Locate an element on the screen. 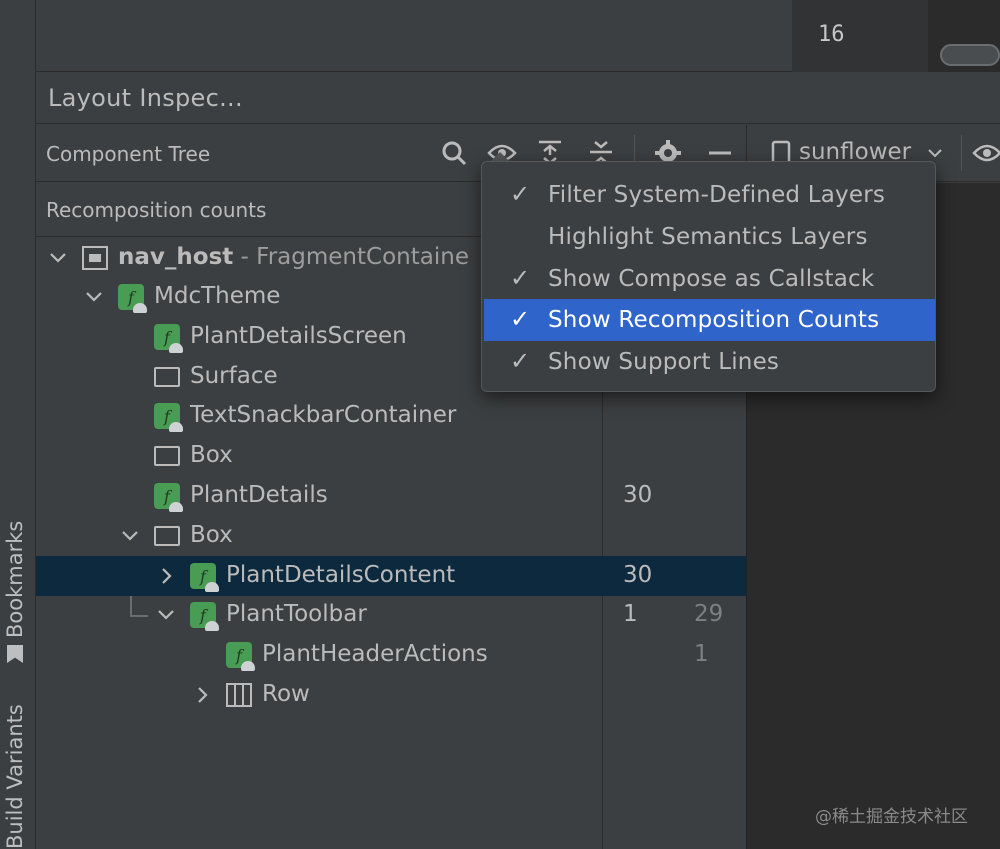 The height and width of the screenshot is (849, 1000). tree-row-label: MdcTheme is located at coordinates (217, 296).